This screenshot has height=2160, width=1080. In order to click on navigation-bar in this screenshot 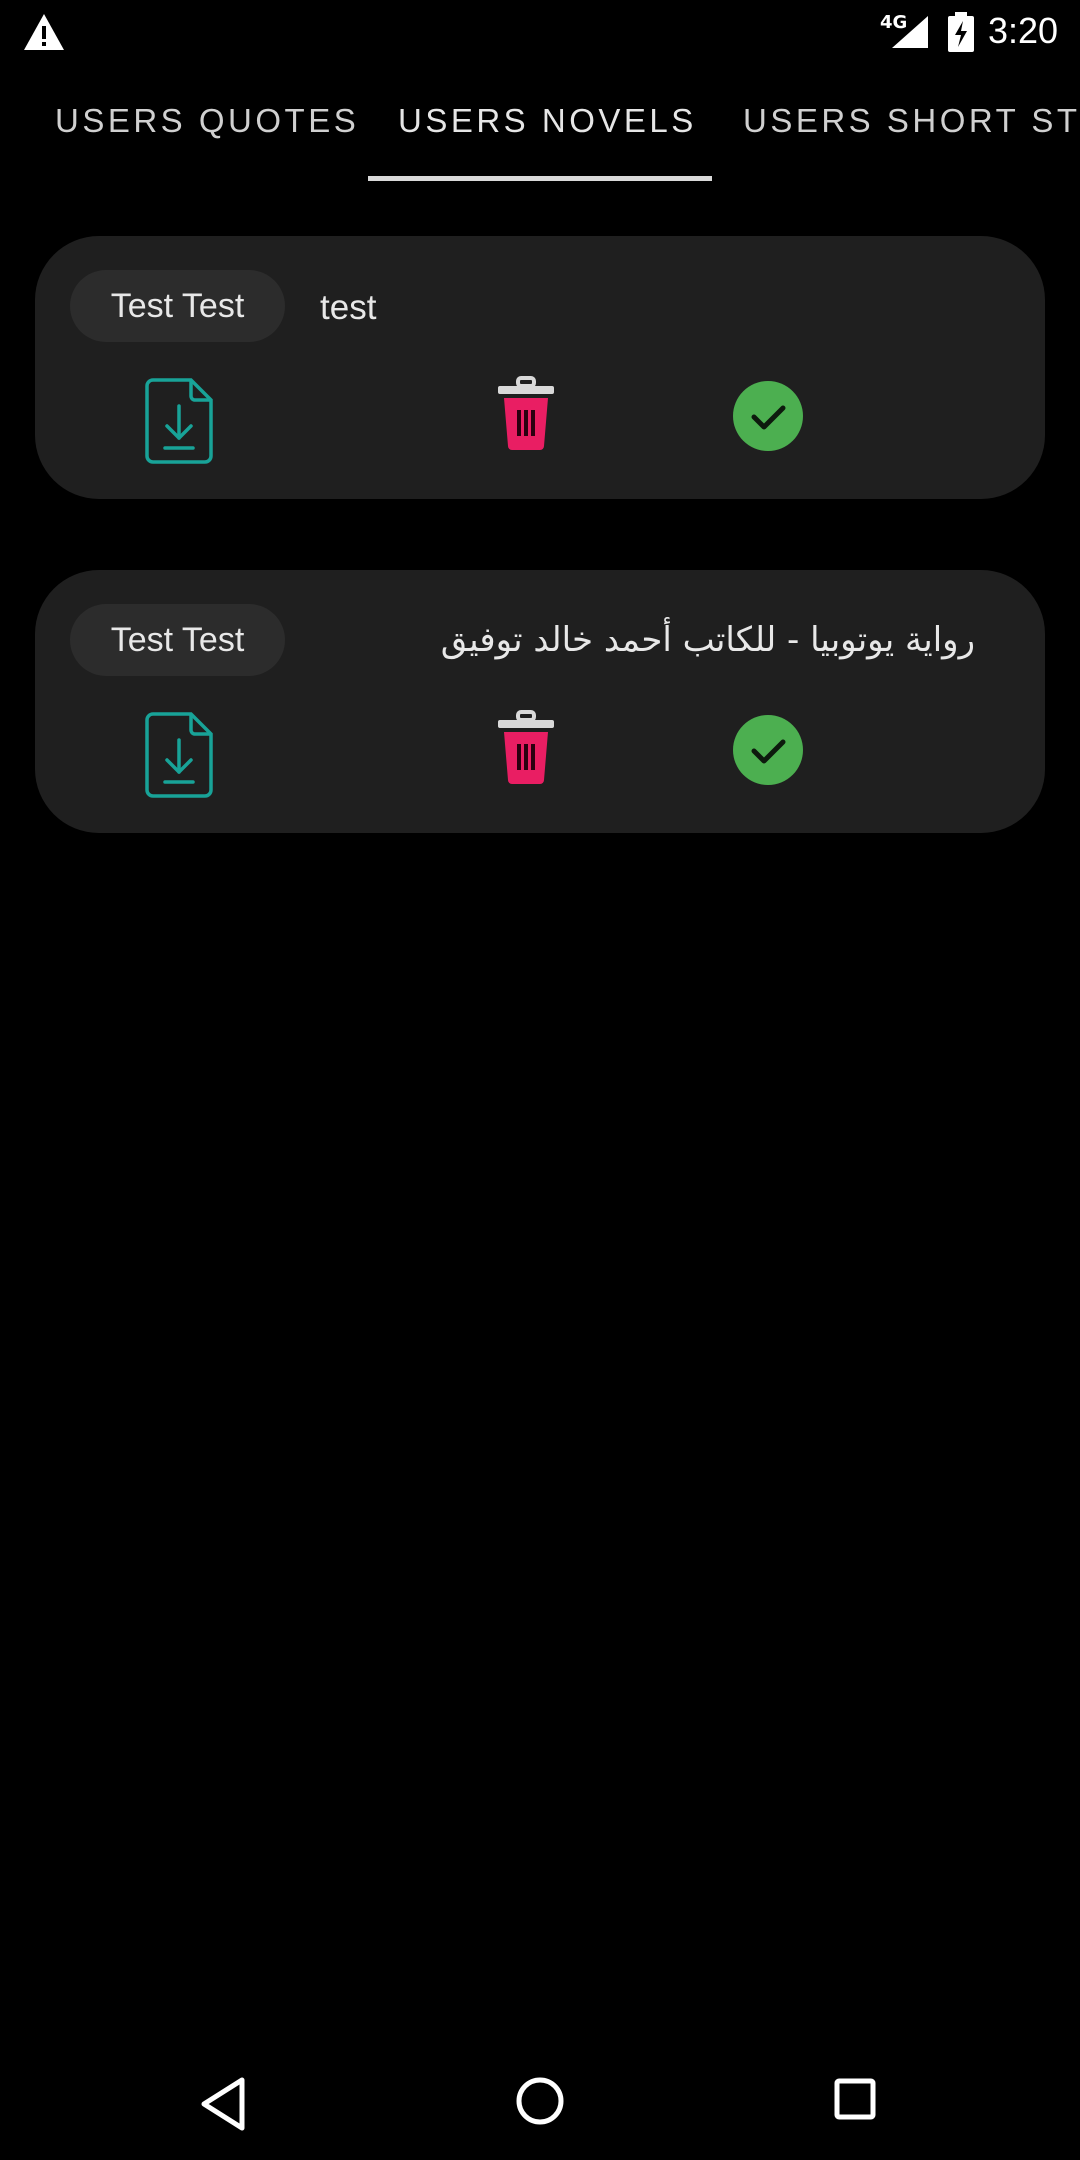, I will do `click(540, 2100)`.